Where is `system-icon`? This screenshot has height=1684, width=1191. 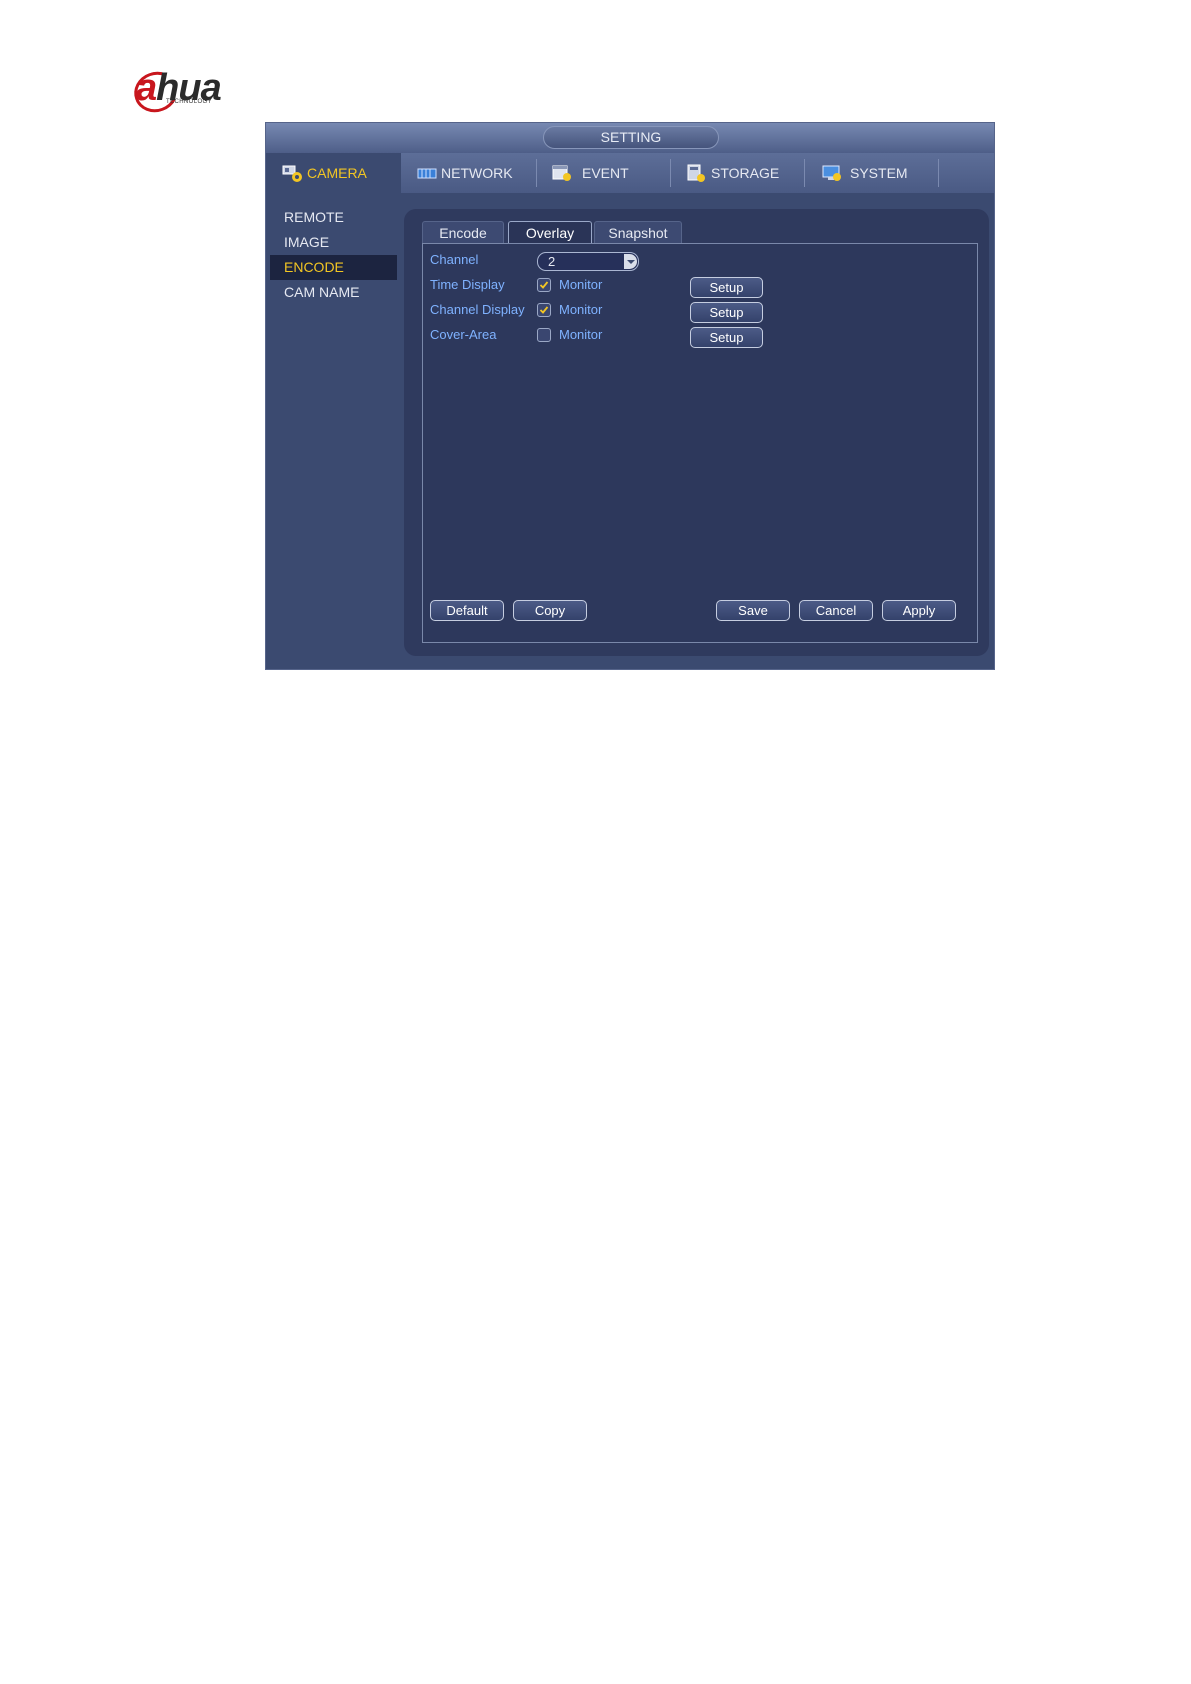
system-icon is located at coordinates (832, 173).